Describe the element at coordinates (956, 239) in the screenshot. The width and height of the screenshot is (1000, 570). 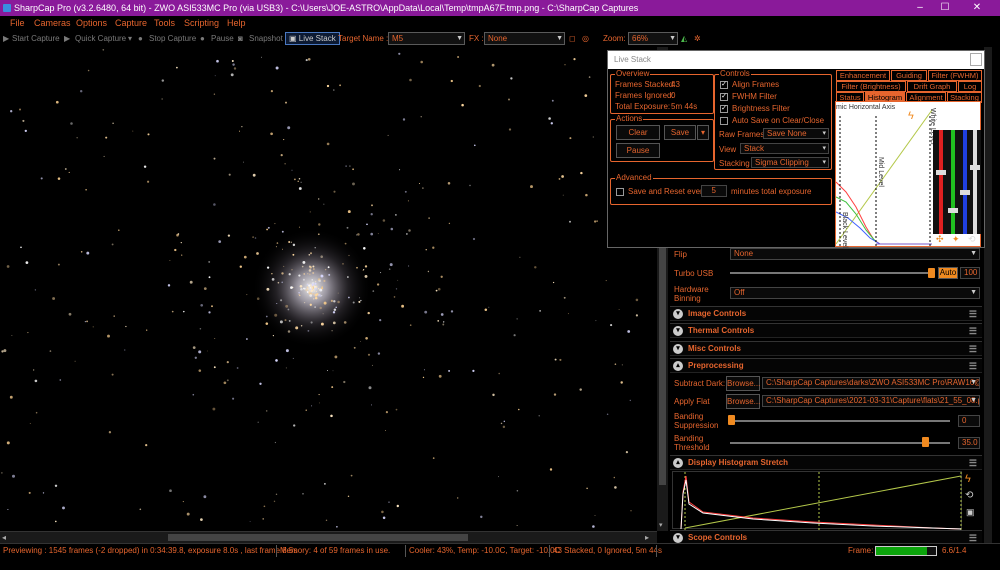
I see `star-icon: ✦` at that location.